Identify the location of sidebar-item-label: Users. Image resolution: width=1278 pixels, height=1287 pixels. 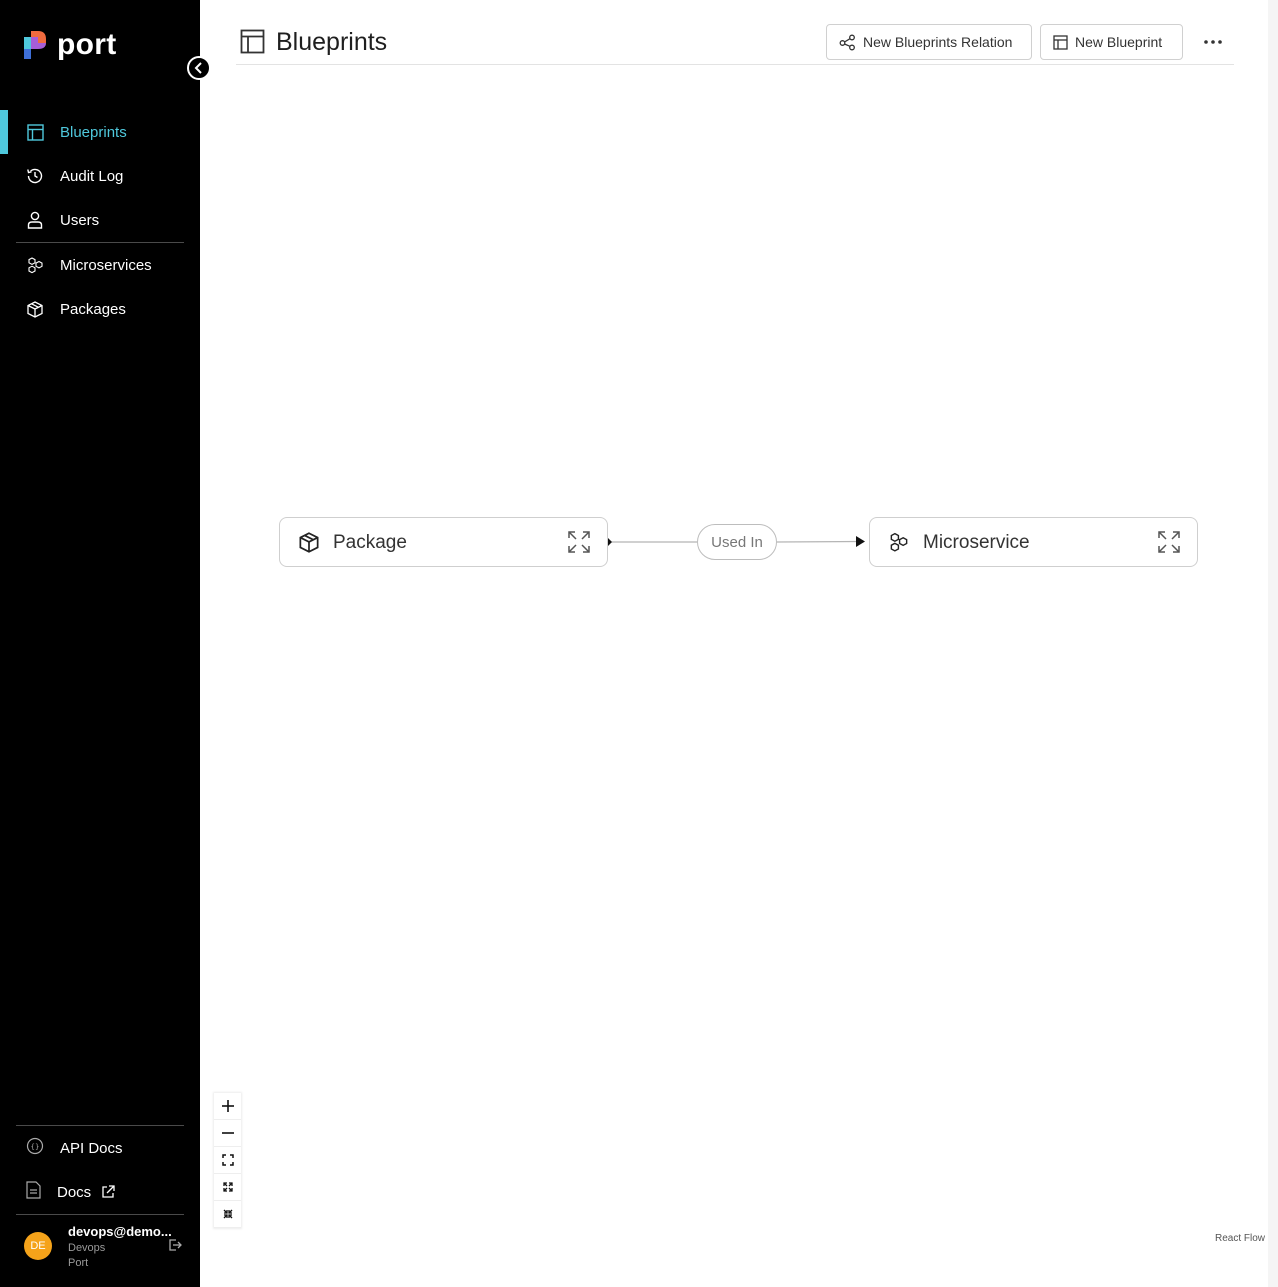
(80, 220).